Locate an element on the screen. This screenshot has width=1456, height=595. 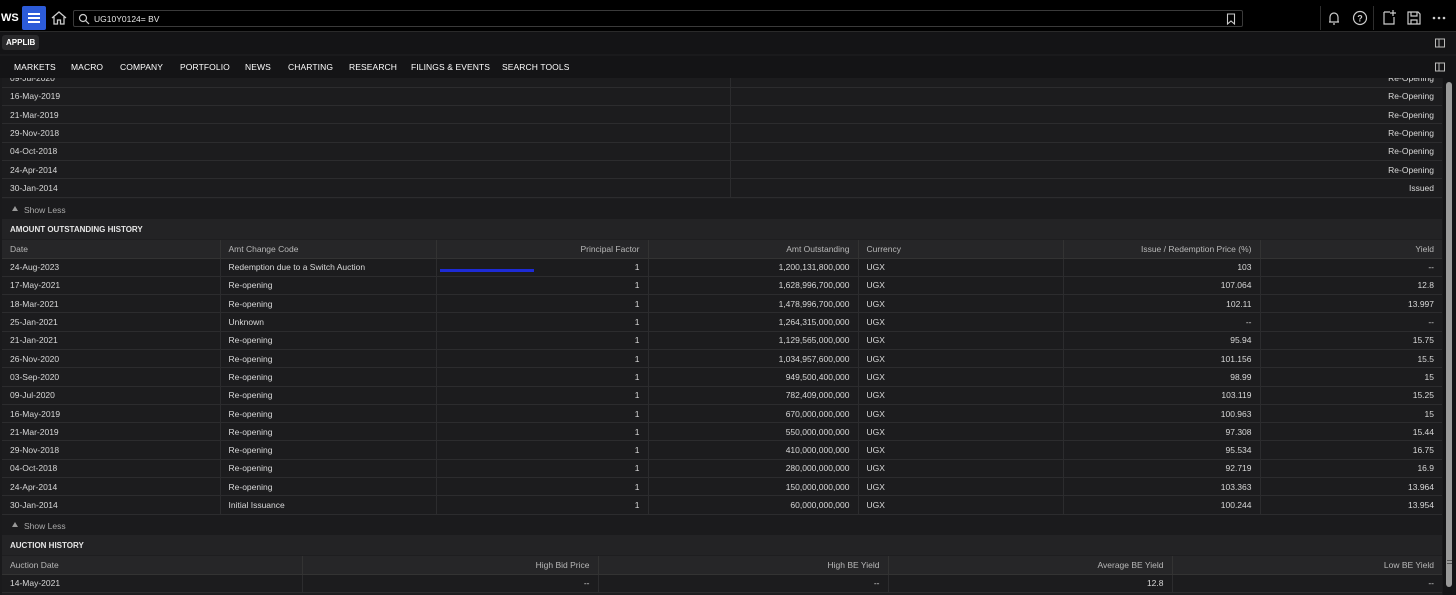
col-high-bid-price: High Bid Price is located at coordinates (450, 565).